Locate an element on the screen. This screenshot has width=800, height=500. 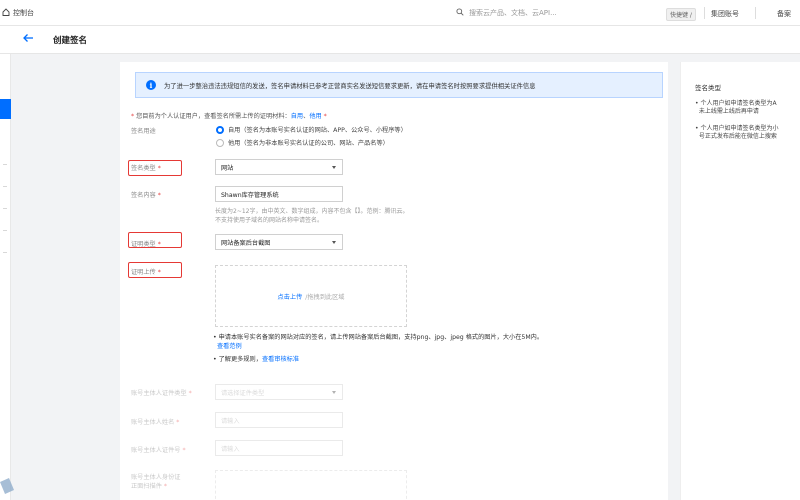
cert-type-value: 网站备案后台截图 is located at coordinates (246, 243).